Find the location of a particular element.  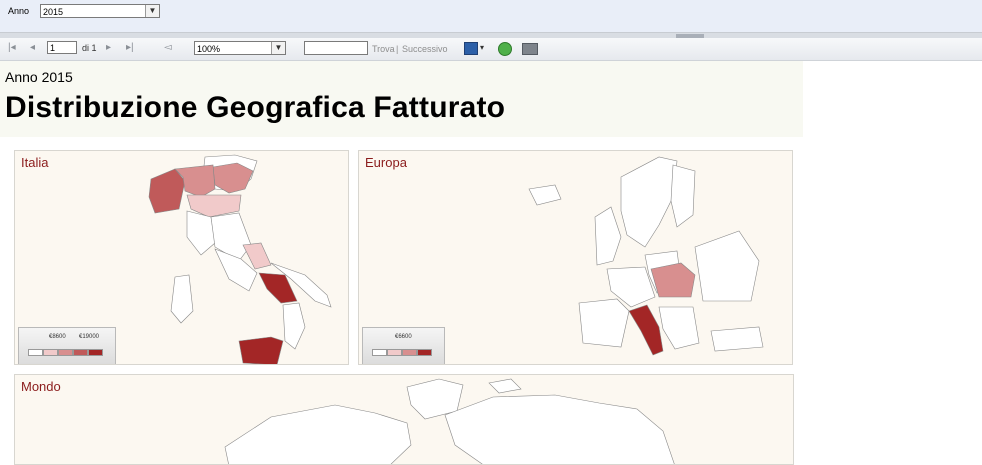

parameter-bar: Anno 2015 ▼ is located at coordinates (491, 16).